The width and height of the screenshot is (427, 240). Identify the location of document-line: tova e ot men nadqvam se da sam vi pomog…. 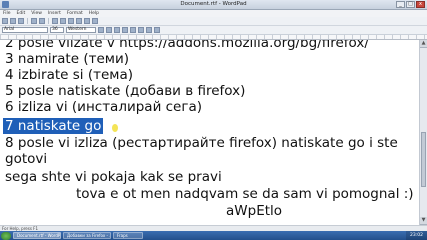
(245, 194).